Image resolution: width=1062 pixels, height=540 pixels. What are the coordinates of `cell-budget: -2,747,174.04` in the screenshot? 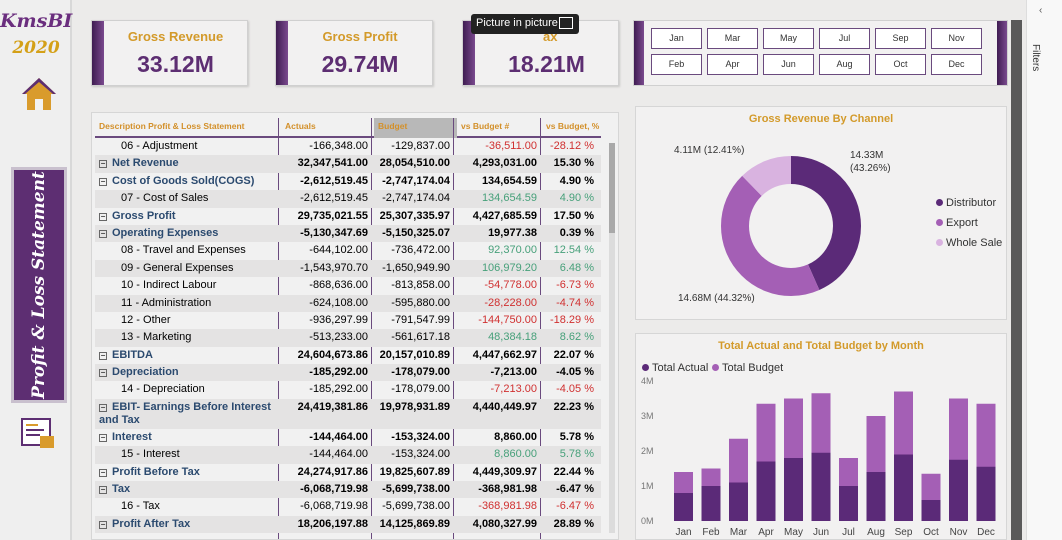 It's located at (416, 180).